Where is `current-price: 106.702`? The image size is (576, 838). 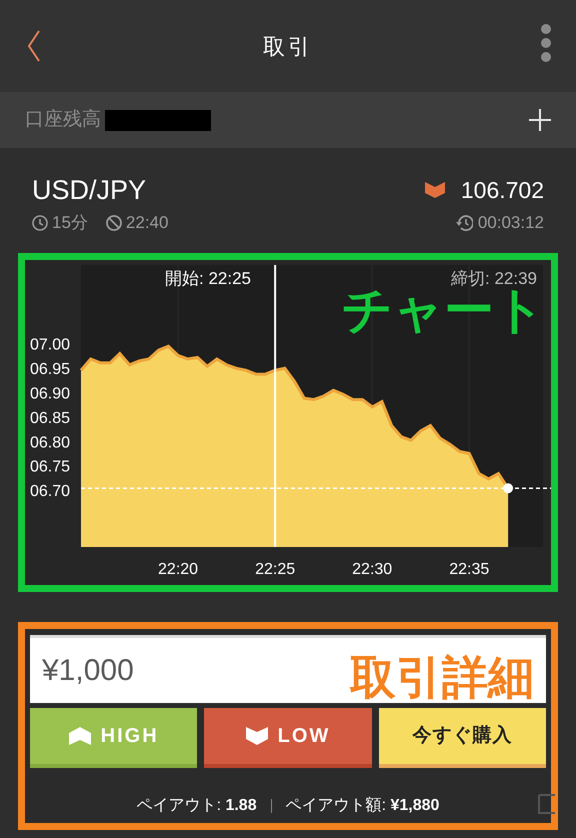
current-price: 106.702 is located at coordinates (502, 190).